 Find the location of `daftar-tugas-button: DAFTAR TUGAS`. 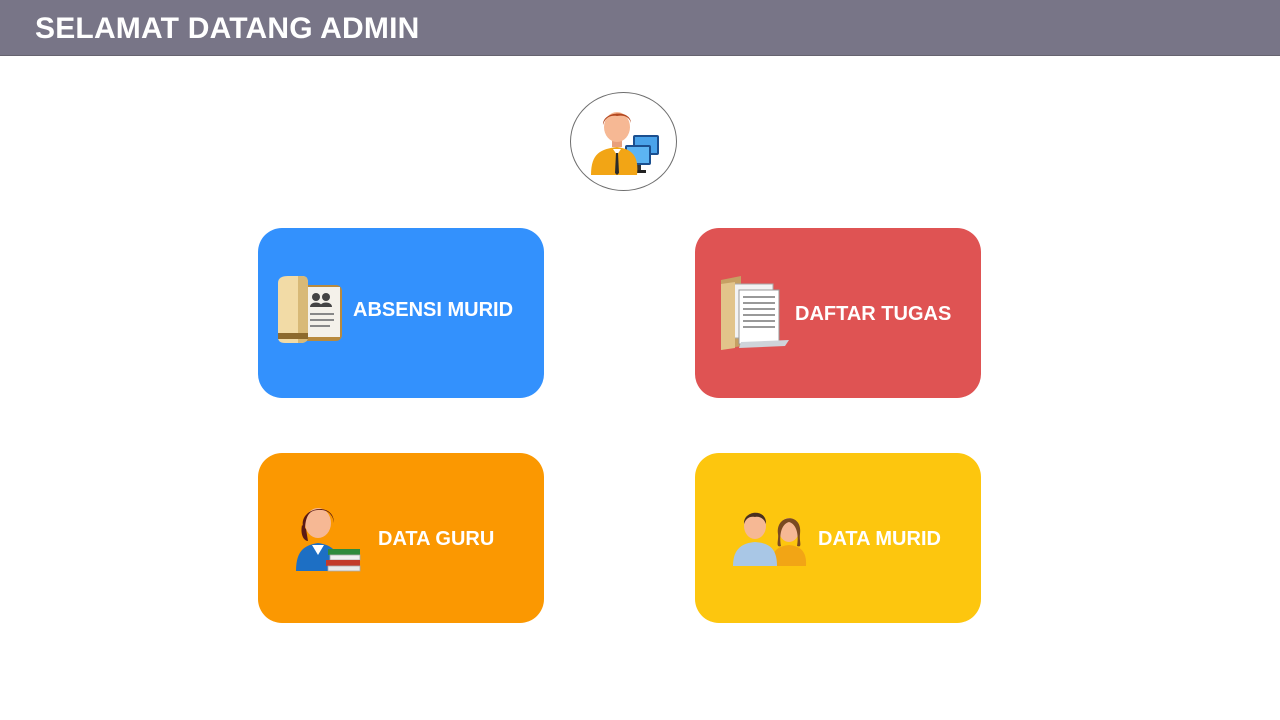

daftar-tugas-button: DAFTAR TUGAS is located at coordinates (838, 313).